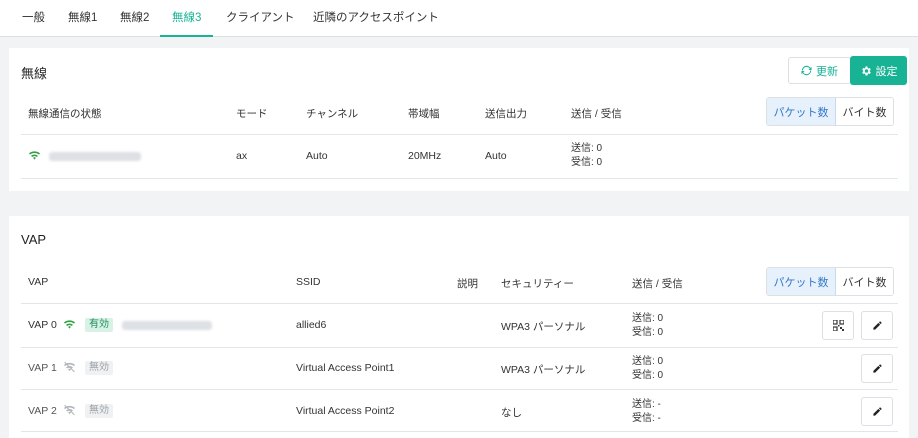 Image resolution: width=918 pixels, height=438 pixels. I want to click on col-description: 説明, so click(467, 284).